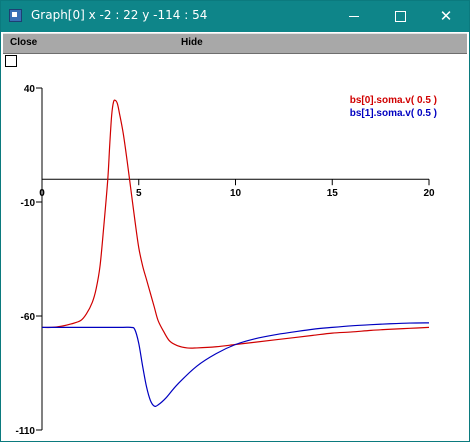 The image size is (470, 442). Describe the element at coordinates (393, 113) in the screenshot. I see `legend-entry-1: bs[1].soma.v( 0.5 )` at that location.